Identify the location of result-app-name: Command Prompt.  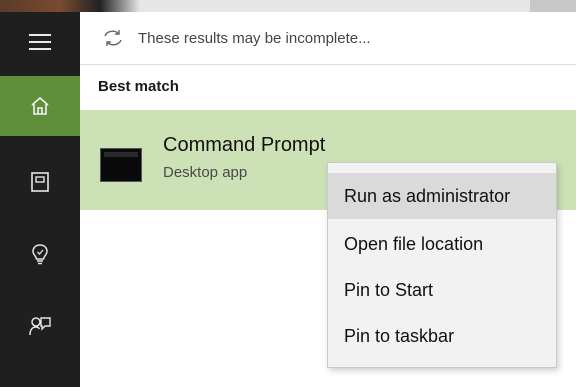
(244, 145).